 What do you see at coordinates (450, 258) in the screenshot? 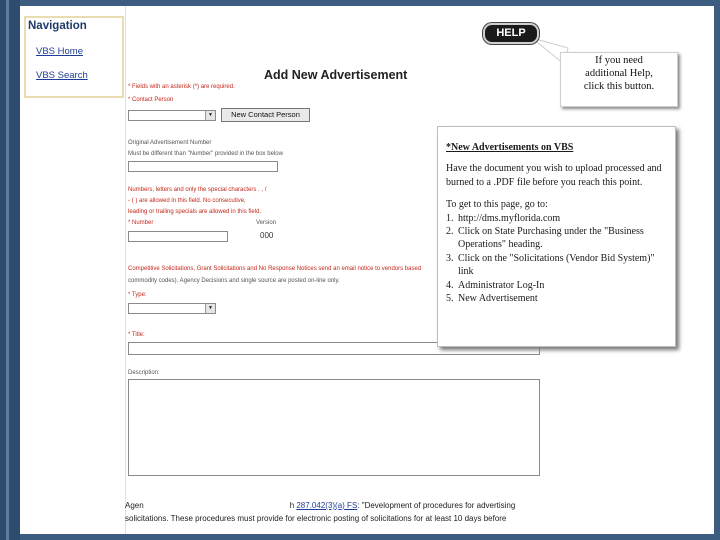
I see `step-number: 3.` at bounding box center [450, 258].